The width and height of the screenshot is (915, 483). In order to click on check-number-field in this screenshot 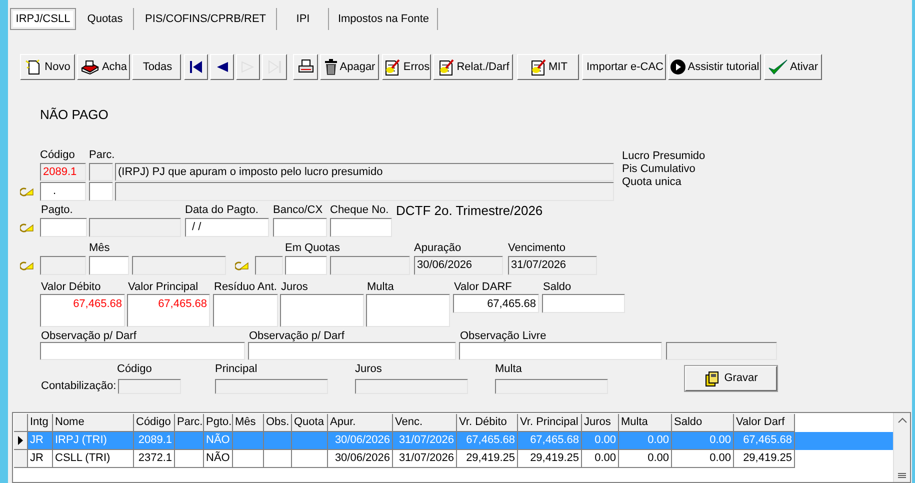, I will do `click(361, 227)`.